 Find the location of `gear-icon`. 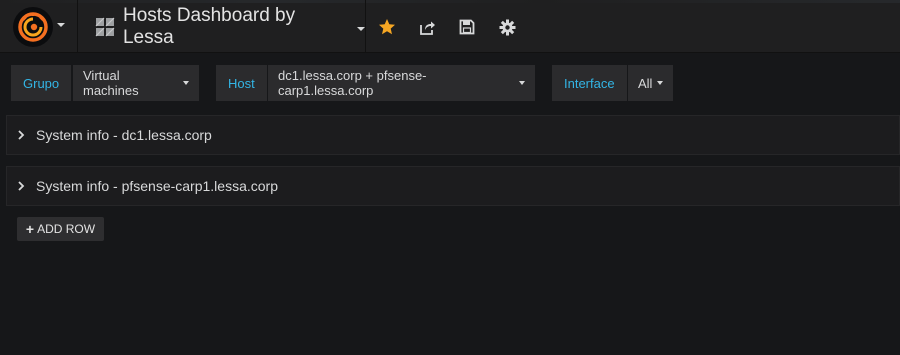

gear-icon is located at coordinates (507, 27).